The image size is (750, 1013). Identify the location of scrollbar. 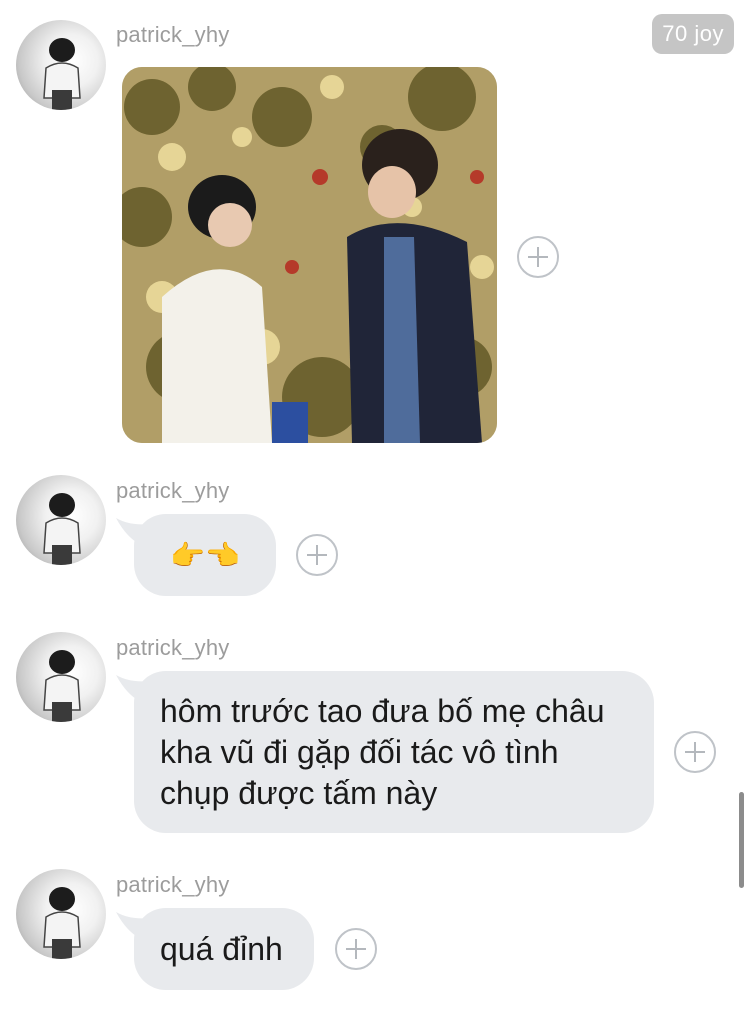
(741, 840).